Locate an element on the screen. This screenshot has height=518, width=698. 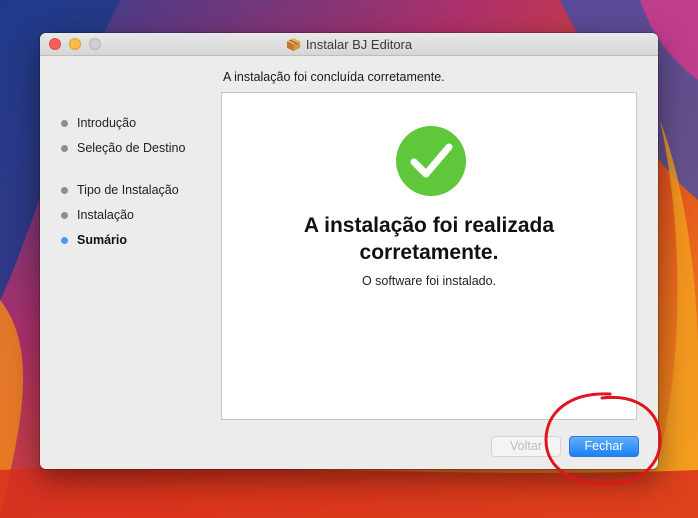
success-headline: A instalação foi realizada corretamente. is located at coordinates (429, 239).